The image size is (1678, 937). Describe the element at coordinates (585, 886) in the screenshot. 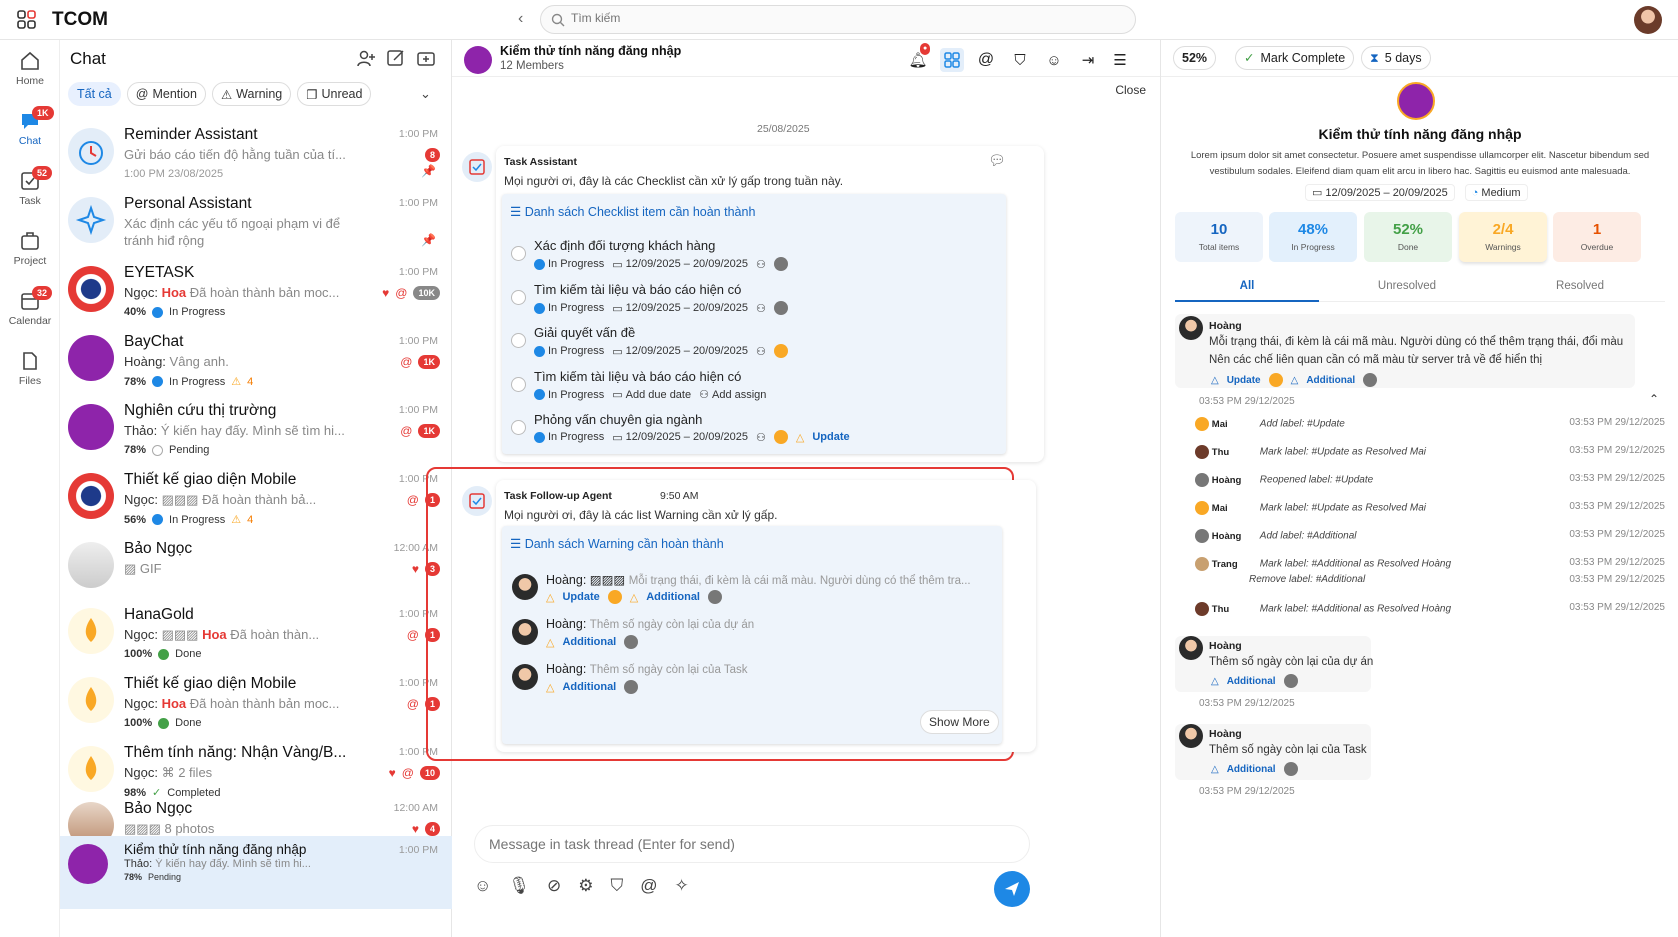

I see `bot-icon: ⚙` at that location.